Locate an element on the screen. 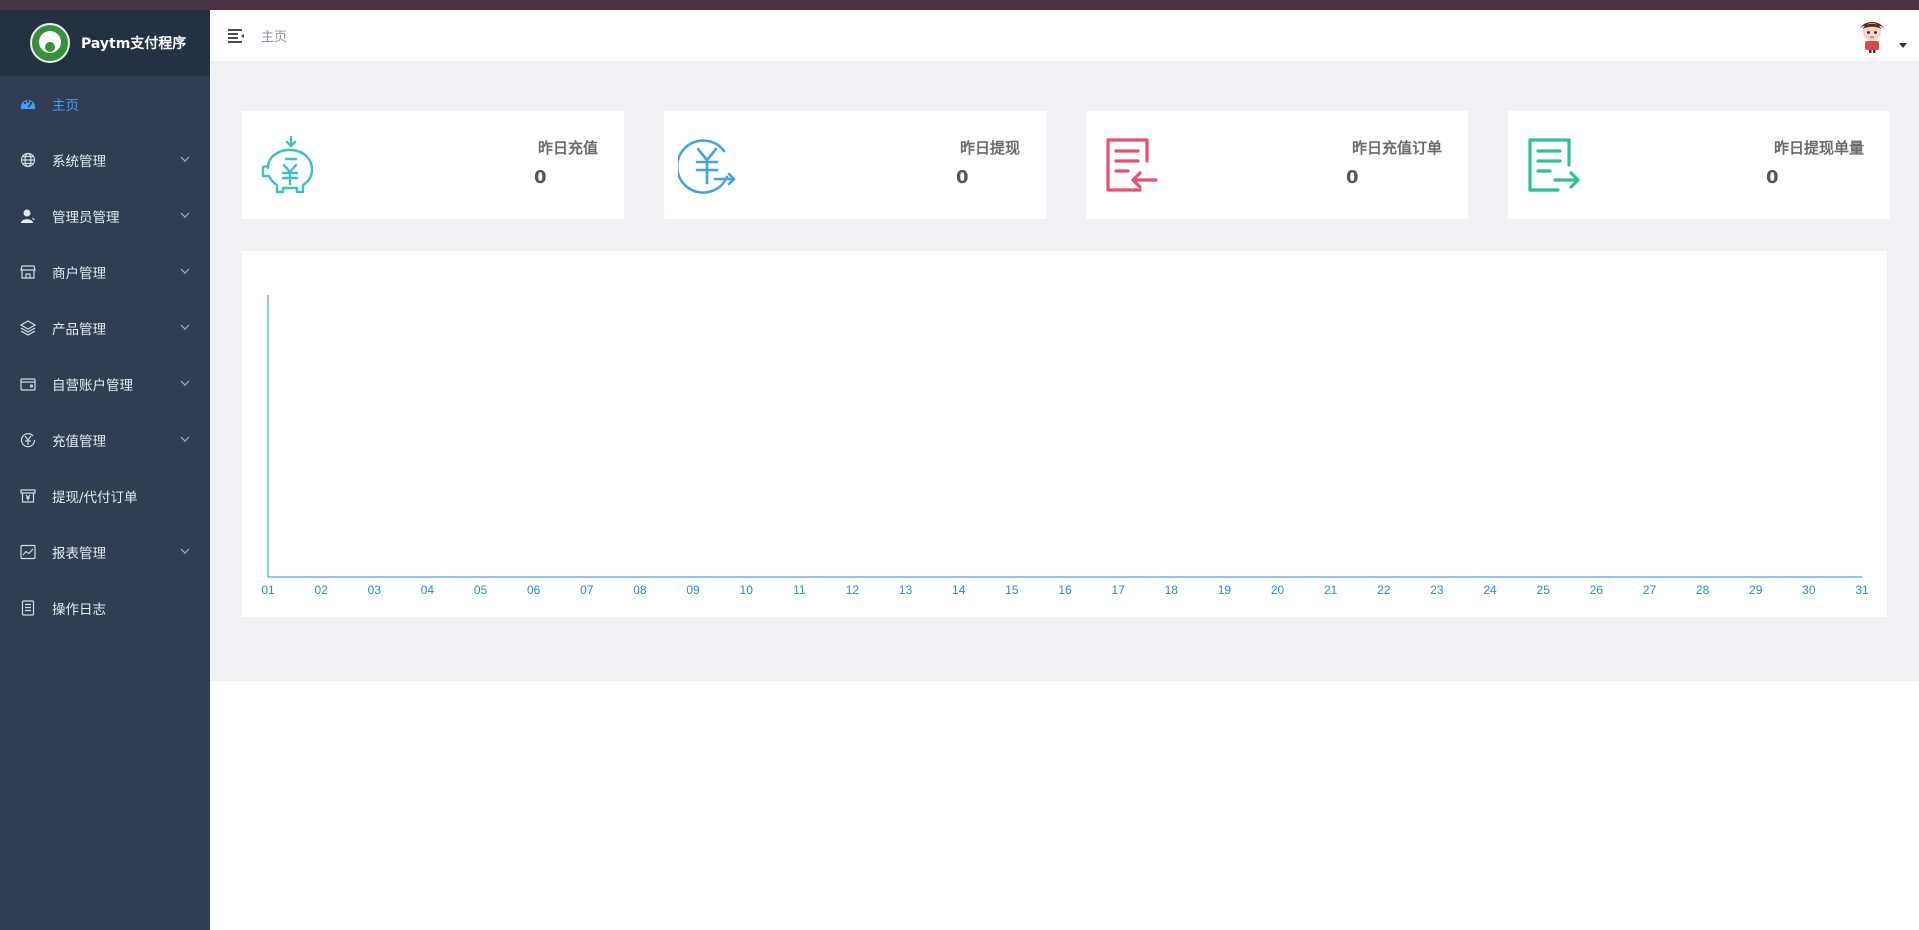  chart-icon is located at coordinates (28, 552).